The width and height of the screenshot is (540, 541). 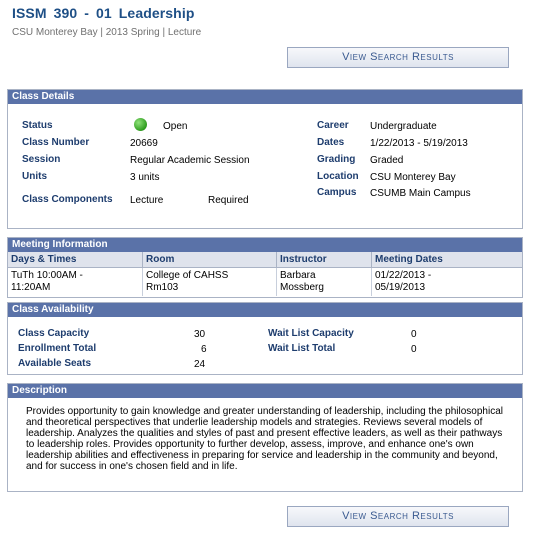 I want to click on class-capacity-value: 30, so click(x=200, y=334).